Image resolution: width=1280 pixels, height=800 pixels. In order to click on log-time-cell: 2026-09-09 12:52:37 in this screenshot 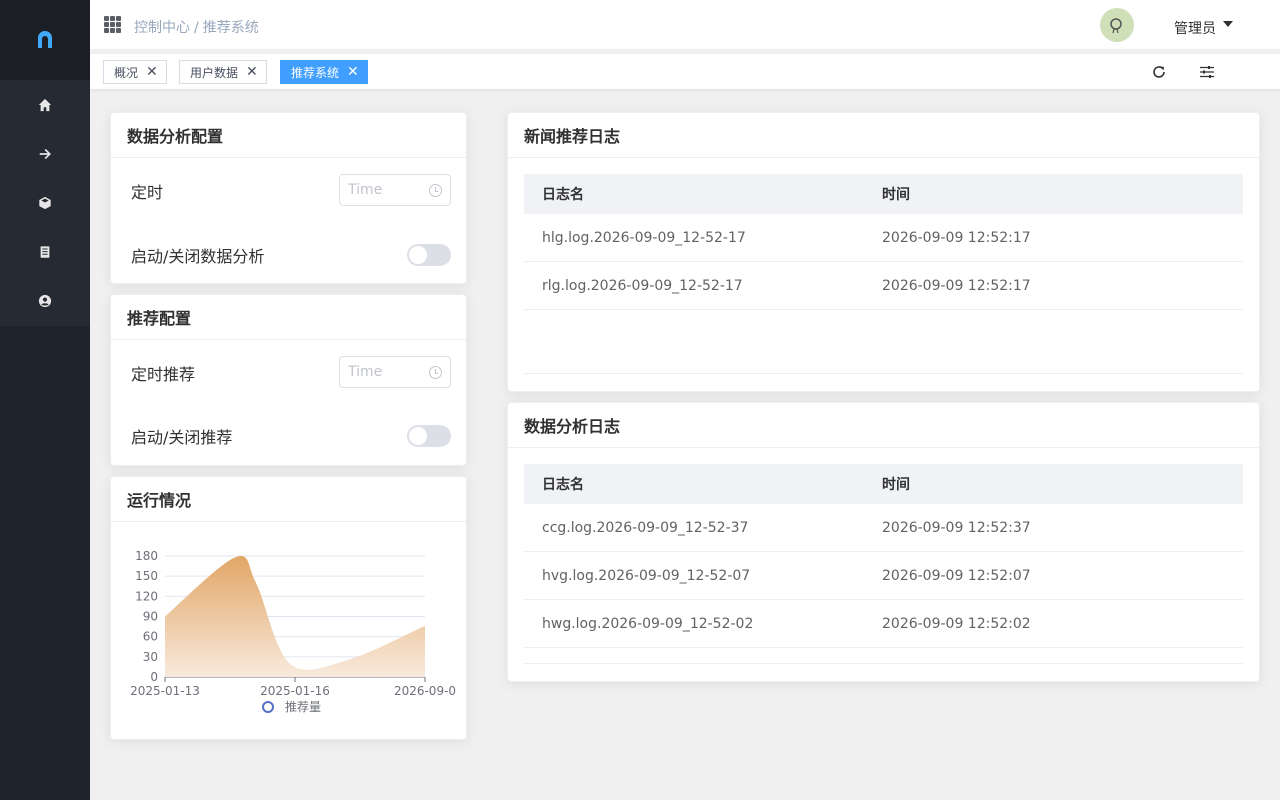, I will do `click(956, 527)`.